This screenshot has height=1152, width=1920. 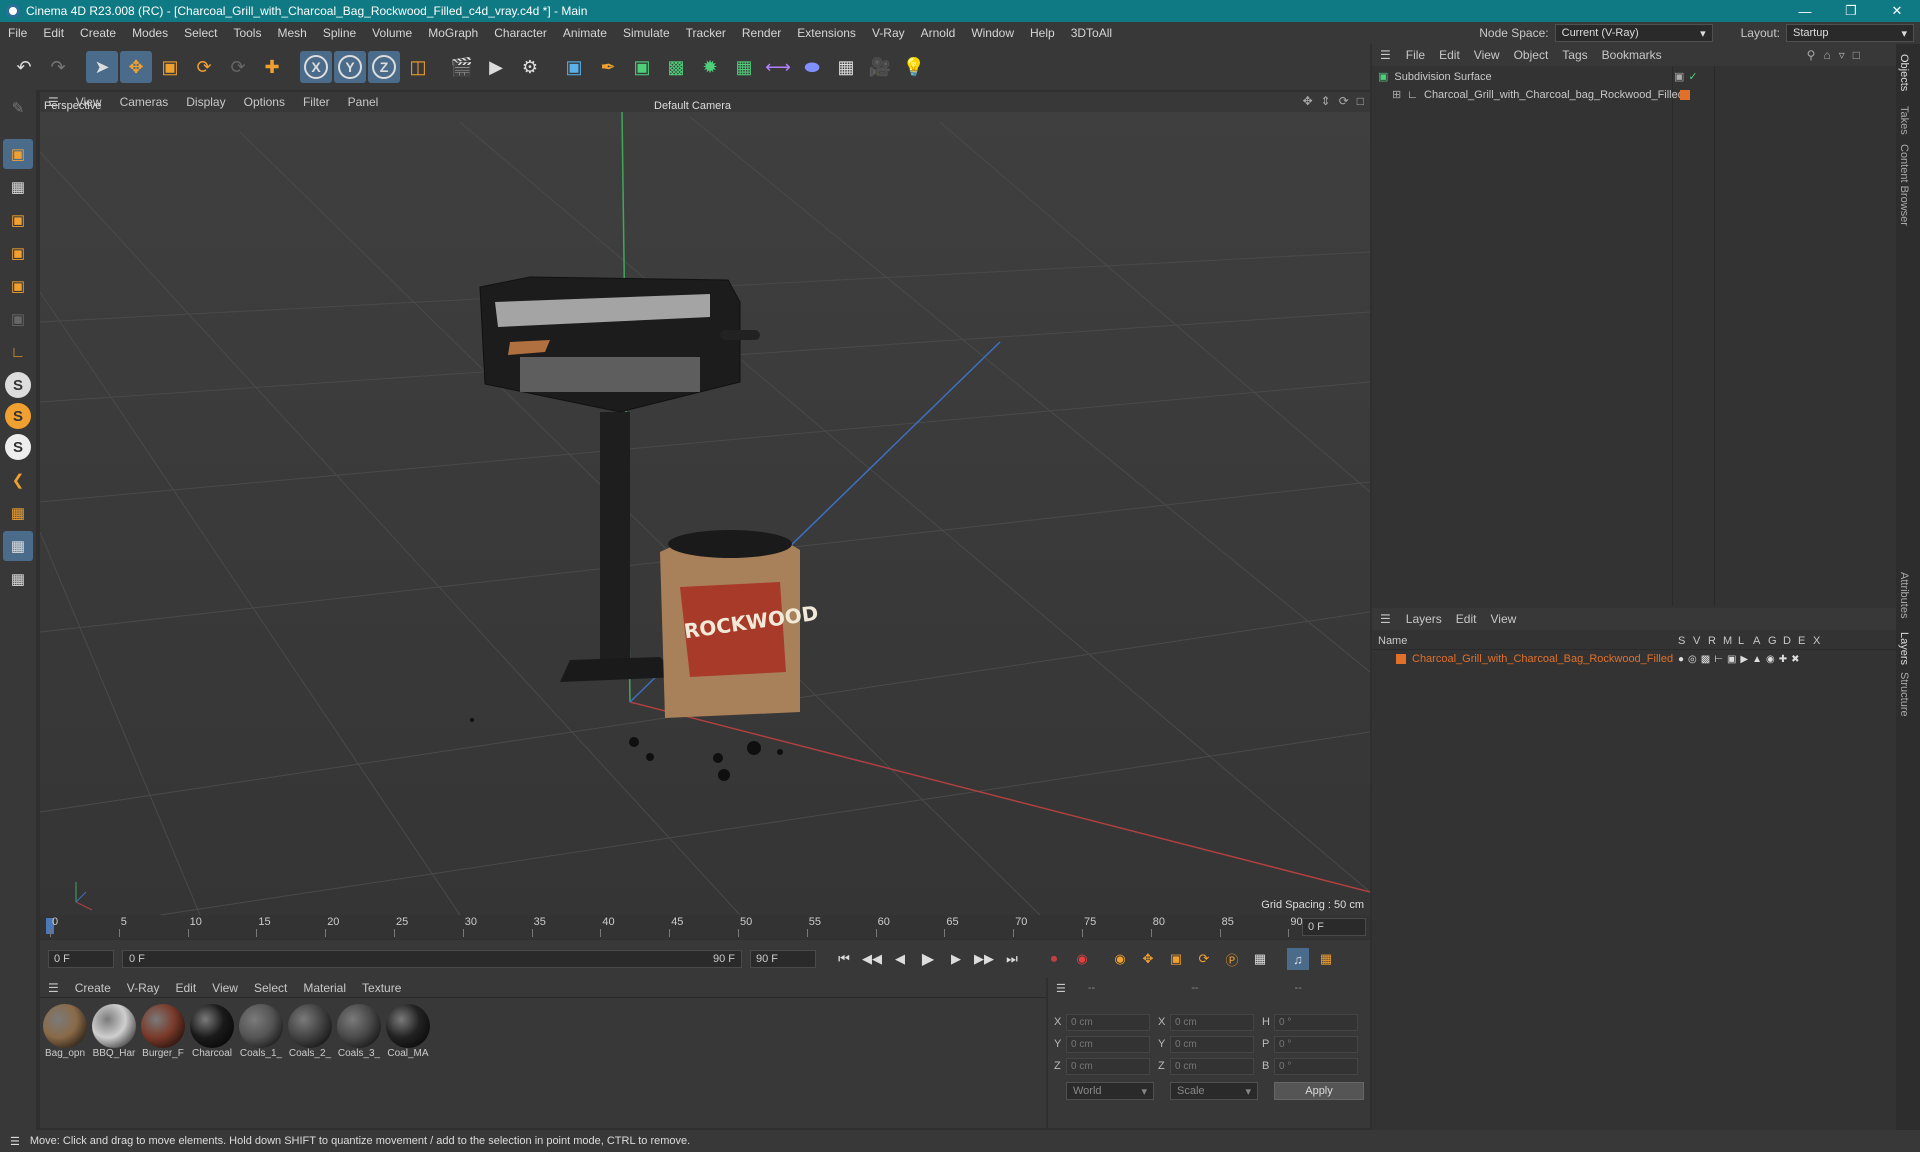 I want to click on render-view-icon: 🎬, so click(x=462, y=67).